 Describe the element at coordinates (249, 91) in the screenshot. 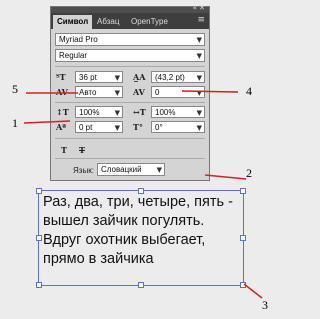

I see `annotation-4: 4` at that location.